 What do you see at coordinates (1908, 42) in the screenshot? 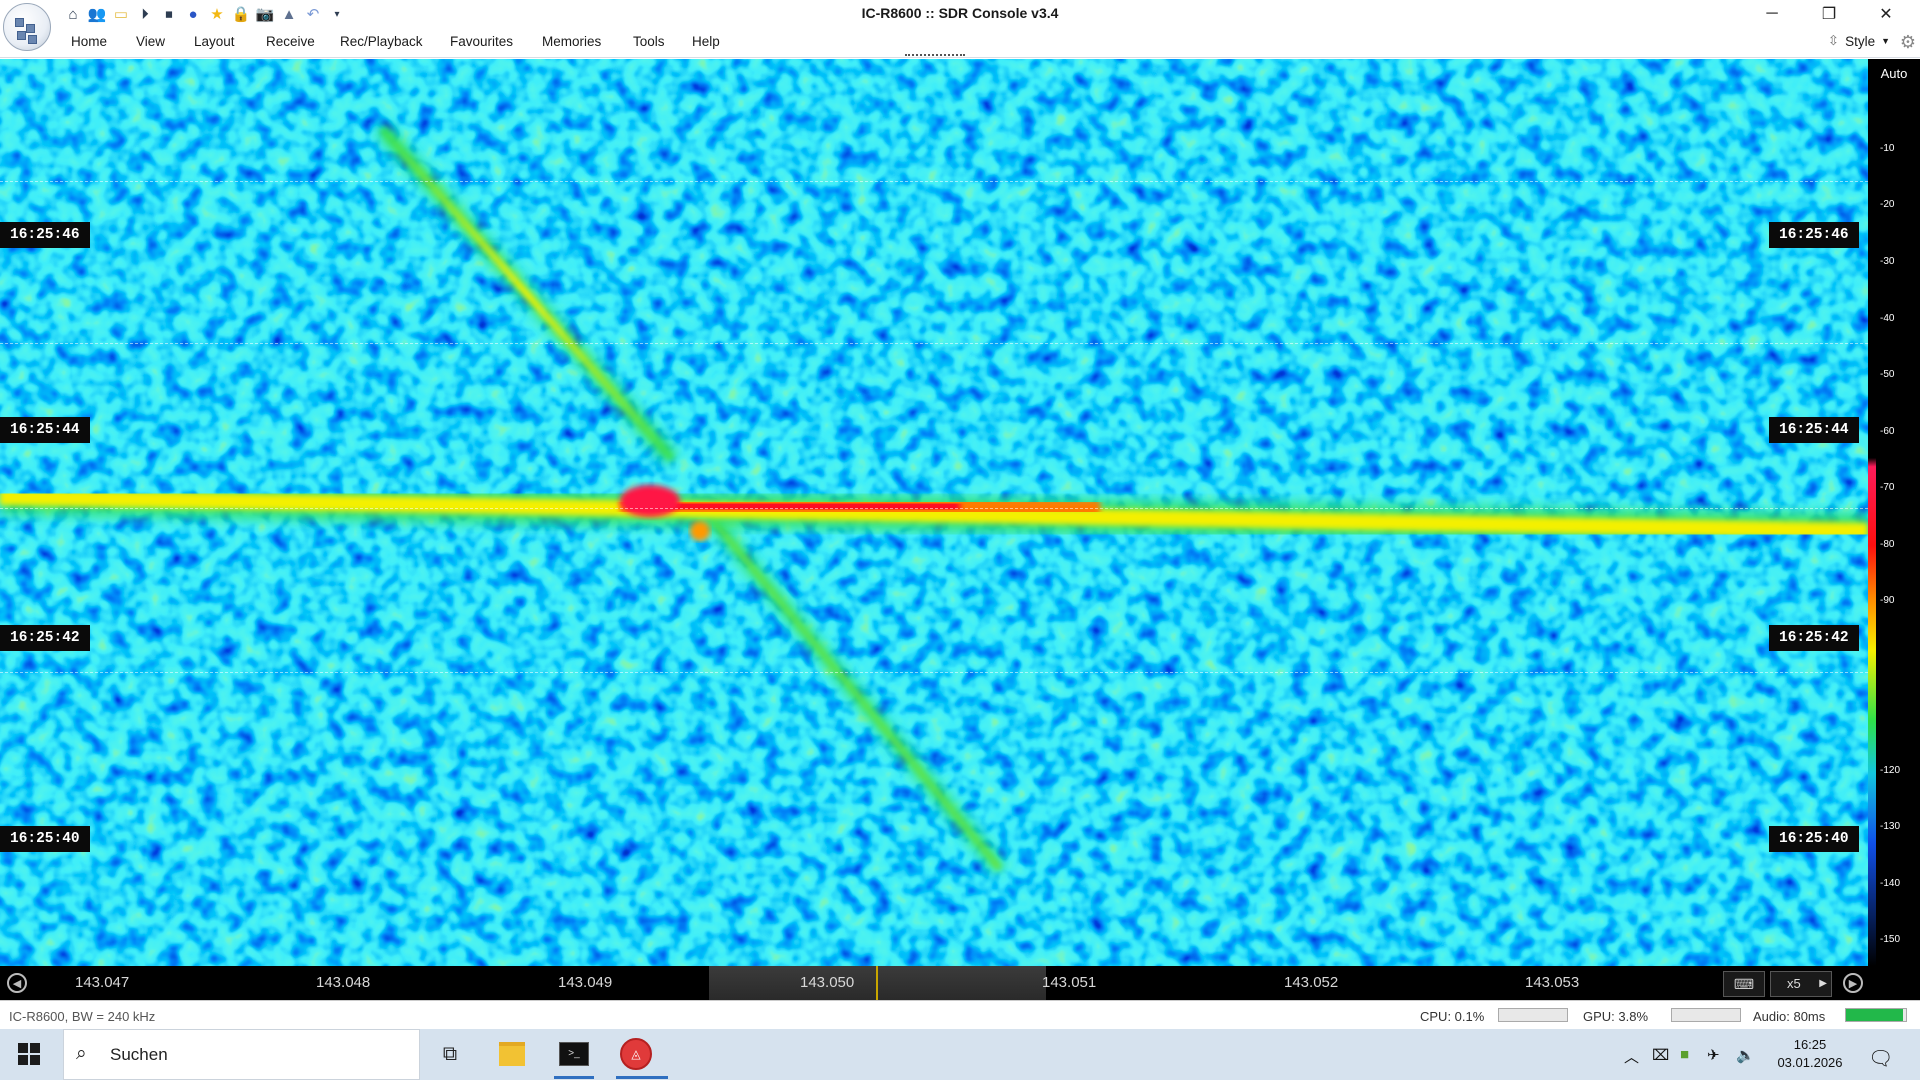
I see `settings-gear-icon: ⚙` at bounding box center [1908, 42].